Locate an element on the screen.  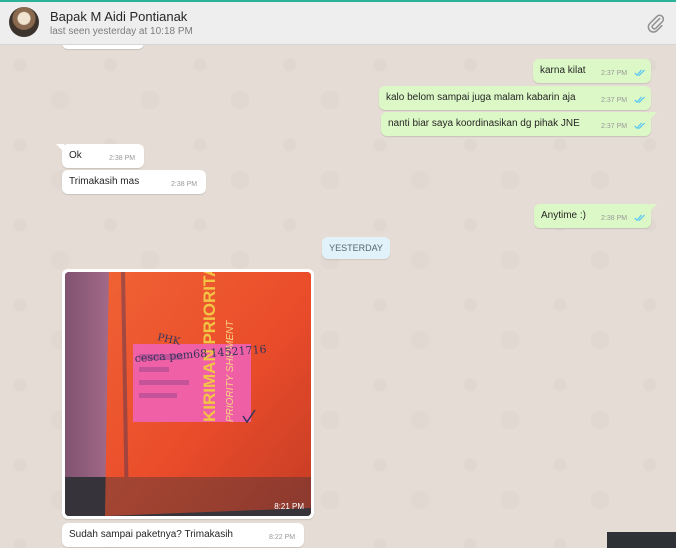
contact-avatar is located at coordinates (24, 22).